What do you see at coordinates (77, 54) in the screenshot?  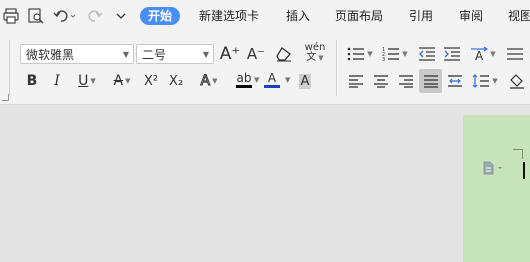 I see `font-name-select: 微软雅黑 ▼` at bounding box center [77, 54].